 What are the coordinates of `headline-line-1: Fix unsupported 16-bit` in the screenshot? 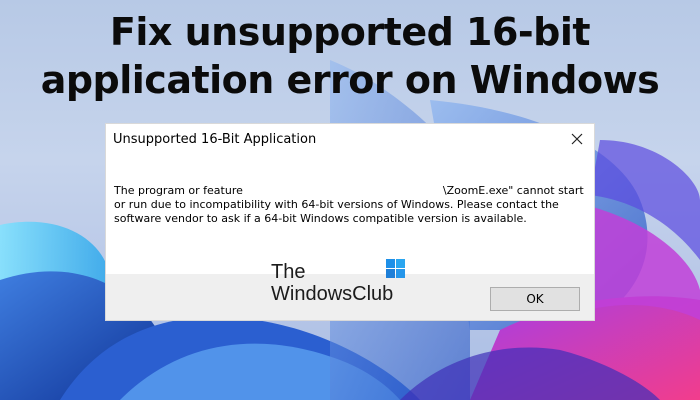 It's located at (350, 32).